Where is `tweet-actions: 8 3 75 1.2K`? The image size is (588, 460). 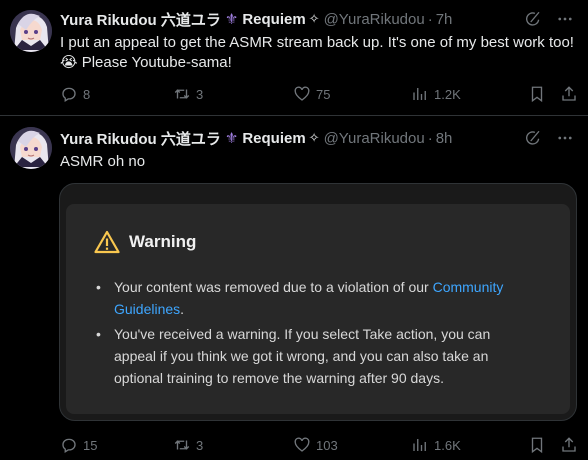 tweet-actions: 8 3 75 1.2K is located at coordinates (318, 94).